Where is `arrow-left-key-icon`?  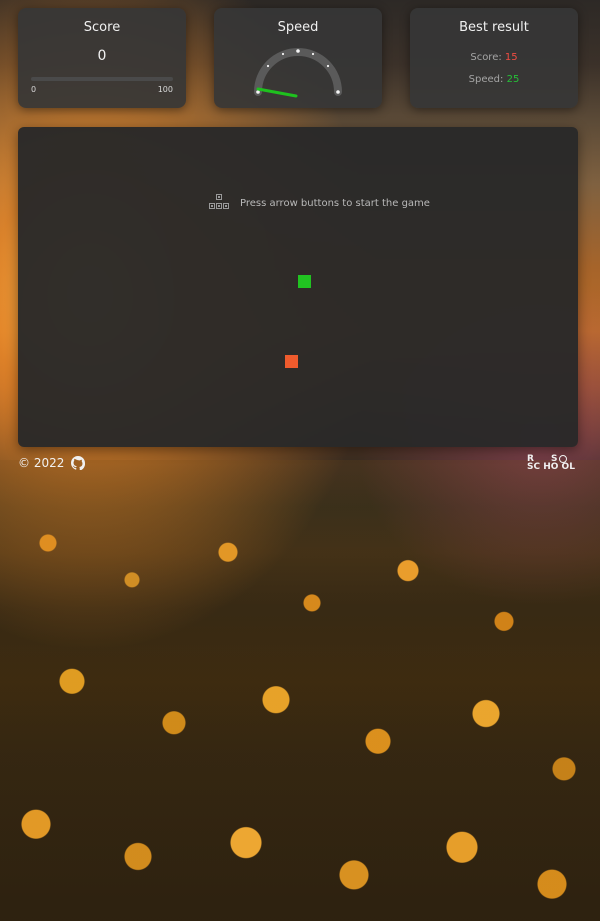 arrow-left-key-icon is located at coordinates (212, 206).